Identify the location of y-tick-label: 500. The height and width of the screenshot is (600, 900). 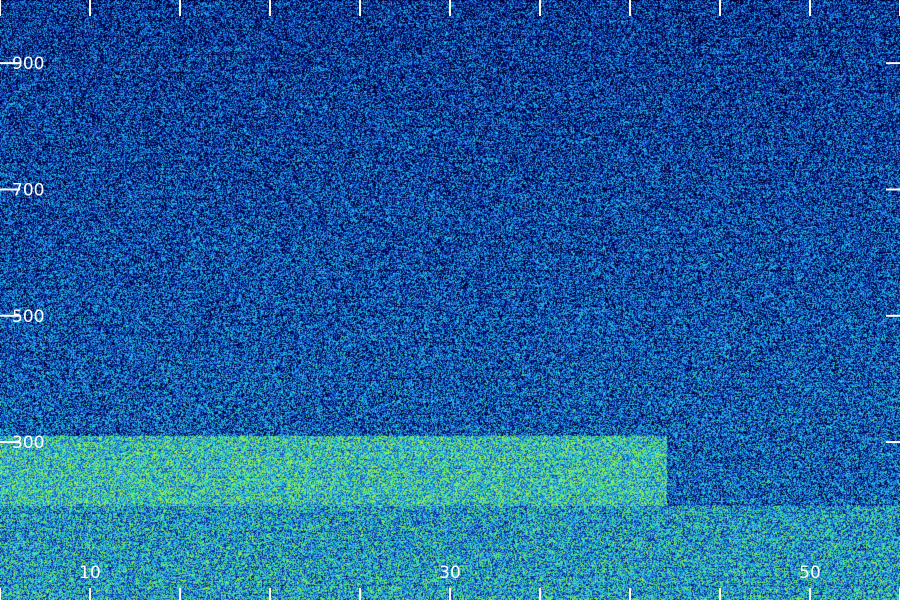
(28, 317).